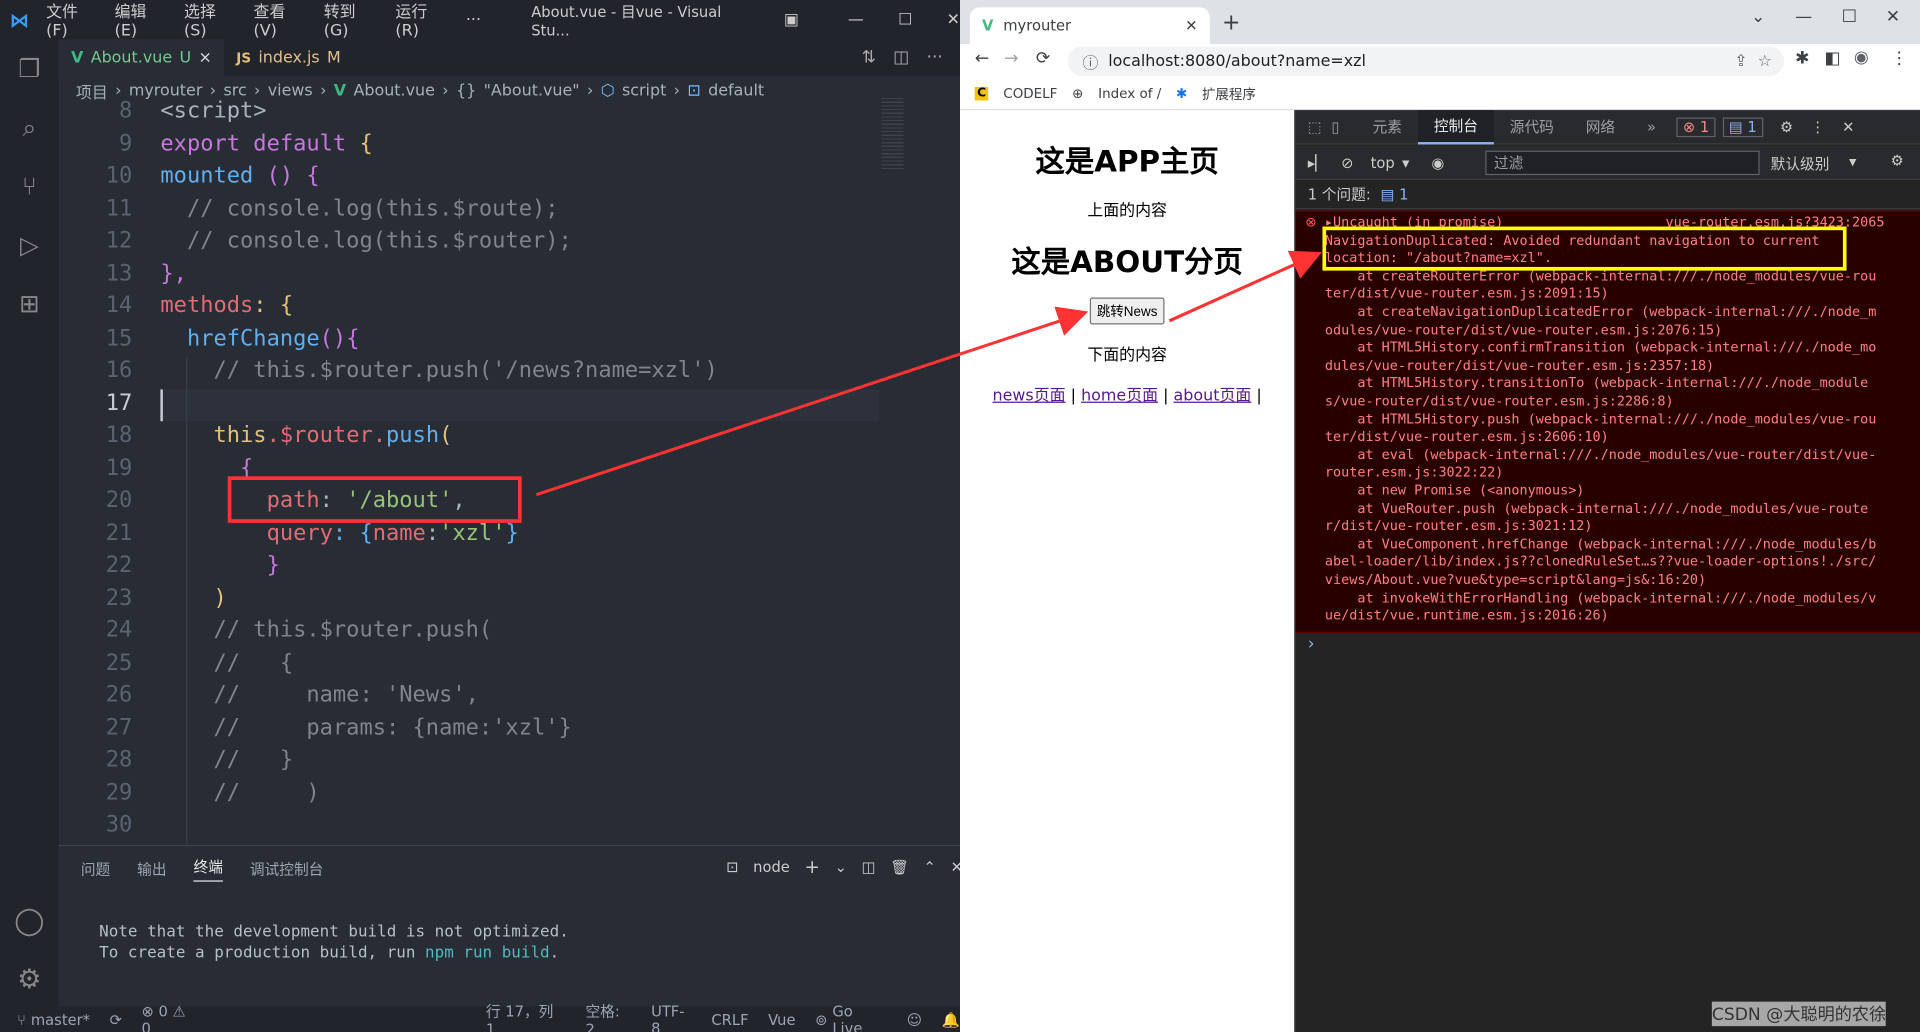  Describe the element at coordinates (1799, 1014) in the screenshot. I see `watermark: CSDN @大聪明的农徐` at that location.